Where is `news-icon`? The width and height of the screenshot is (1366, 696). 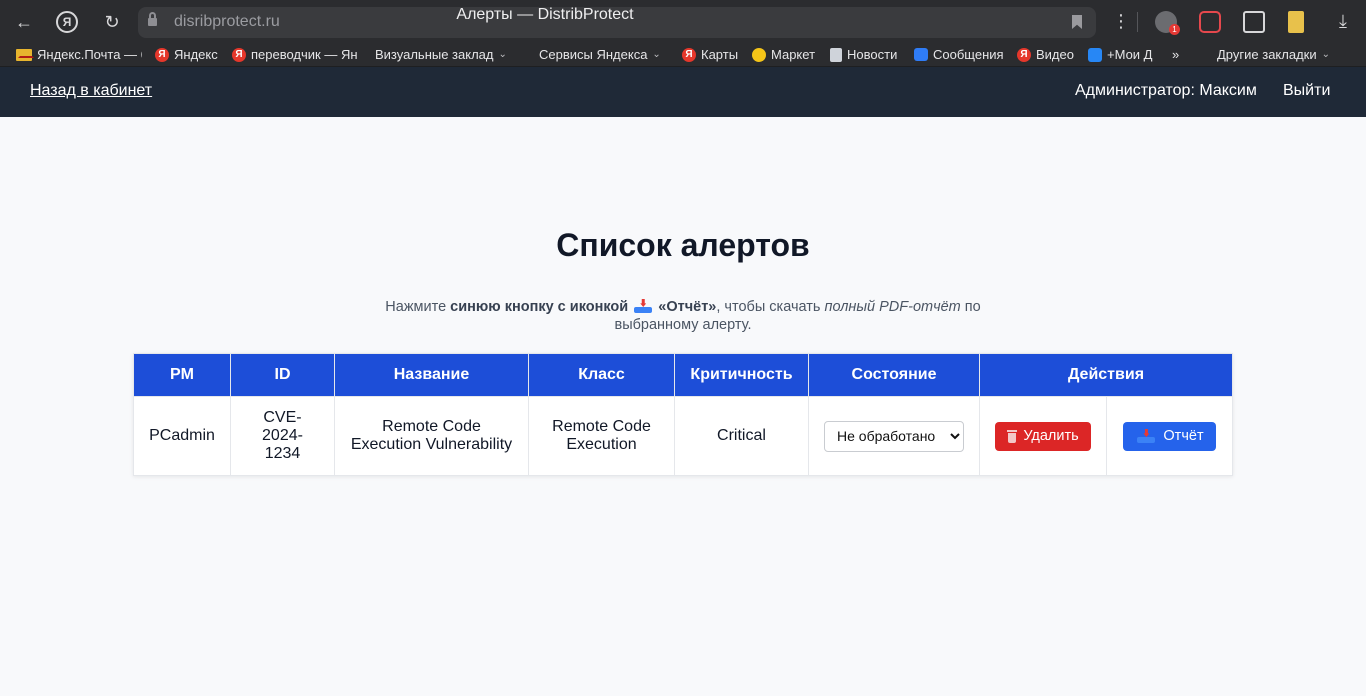 news-icon is located at coordinates (836, 54).